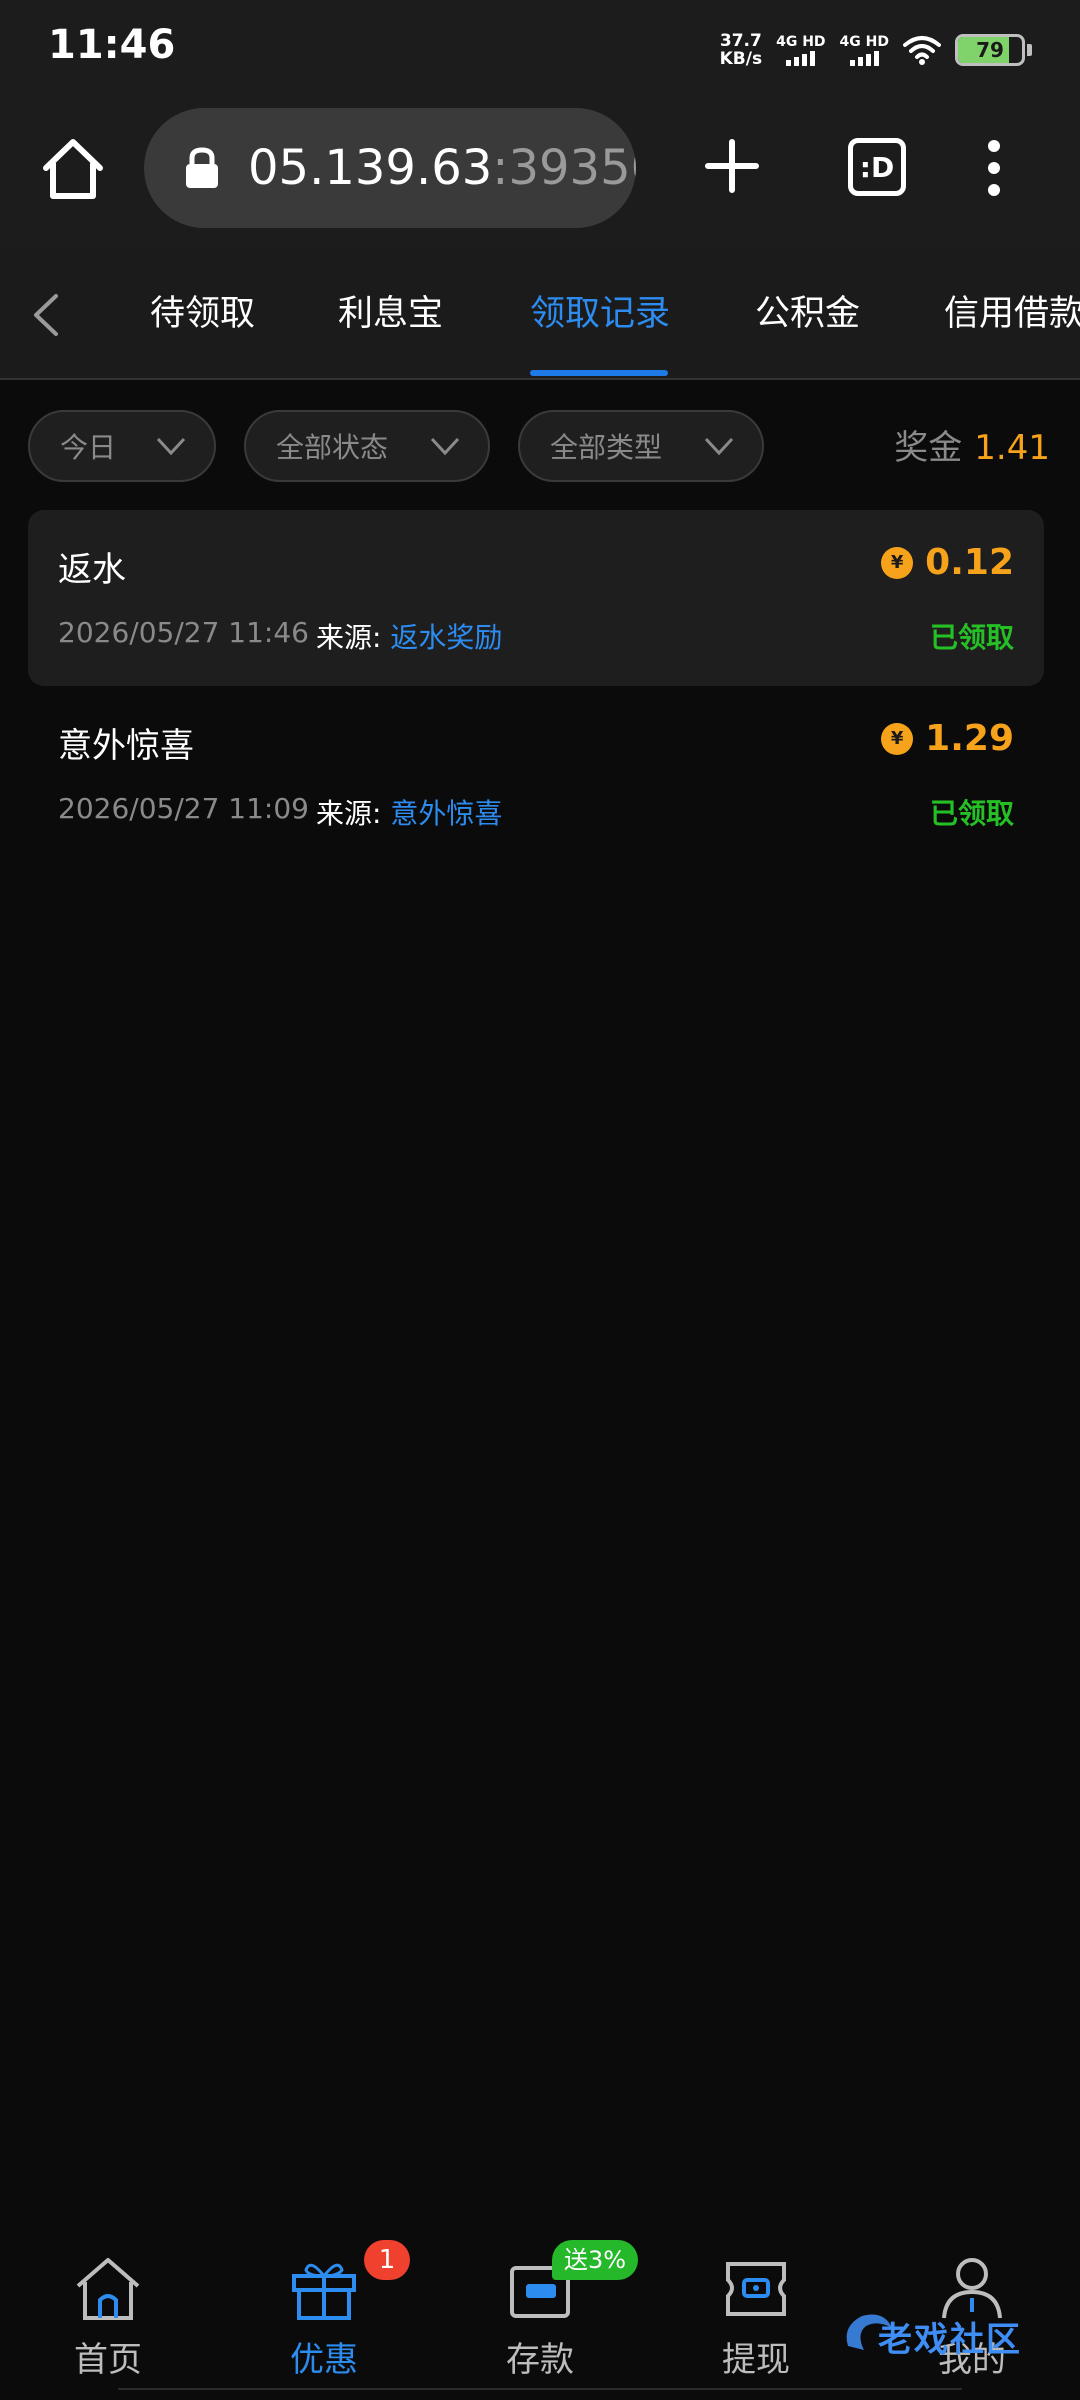  What do you see at coordinates (390, 314) in the screenshot?
I see `tab-interest: 利息宝` at bounding box center [390, 314].